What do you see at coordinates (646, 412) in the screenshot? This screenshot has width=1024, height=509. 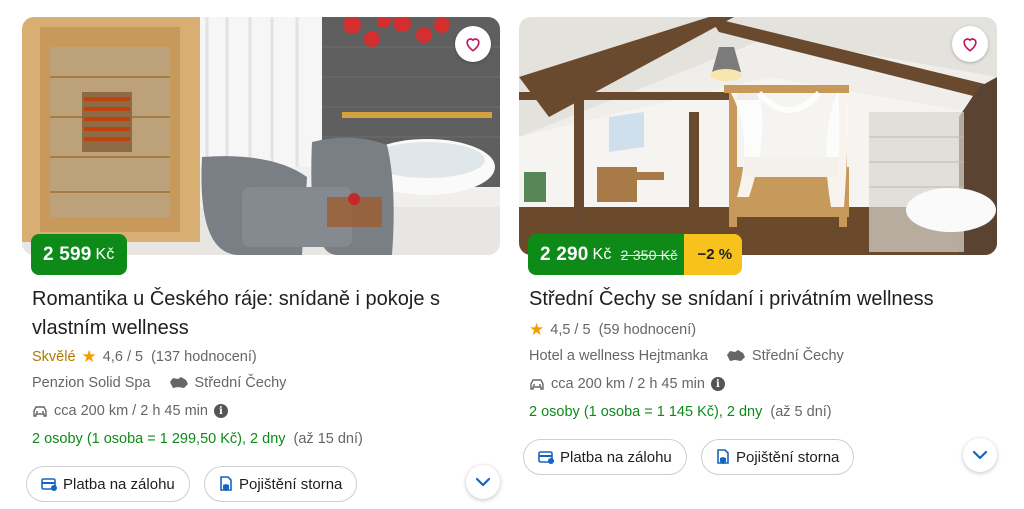 I see `offer-text: 2 osoby (1 osoba = 1 145 Kč), 2 dny` at bounding box center [646, 412].